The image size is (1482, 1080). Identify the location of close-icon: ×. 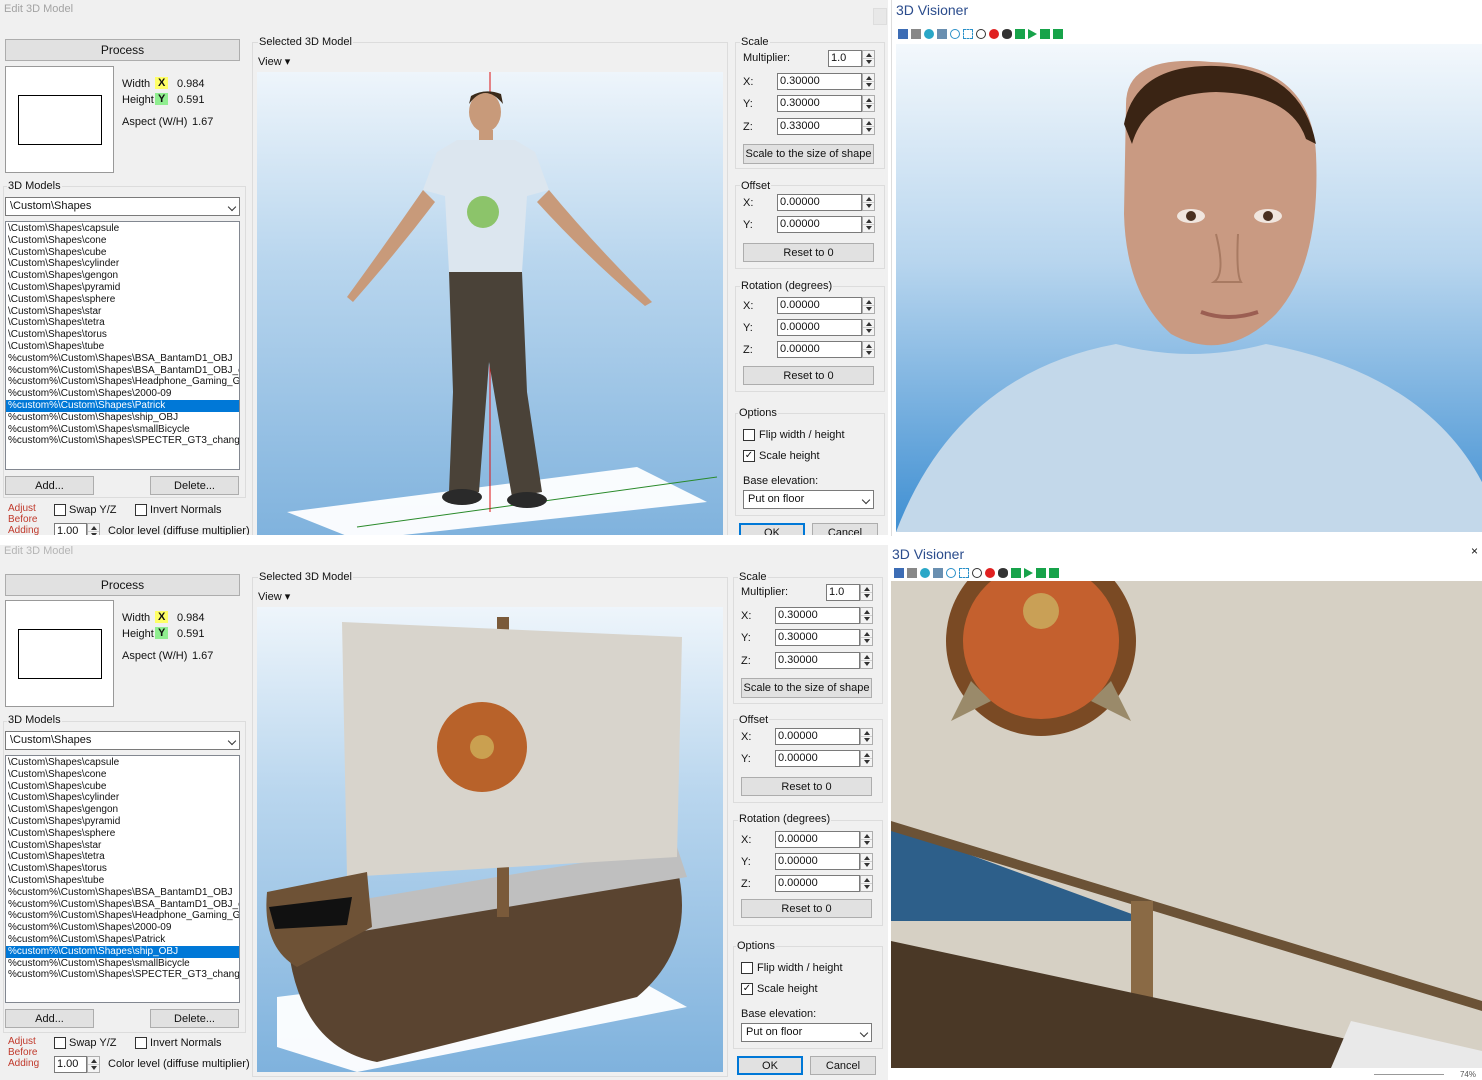
(1474, 551).